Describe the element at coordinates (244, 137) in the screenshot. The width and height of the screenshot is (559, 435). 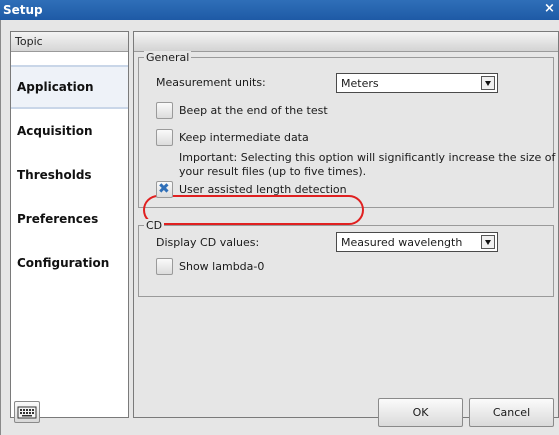
I see `keep-intermediate-label: Keep intermediate data` at that location.